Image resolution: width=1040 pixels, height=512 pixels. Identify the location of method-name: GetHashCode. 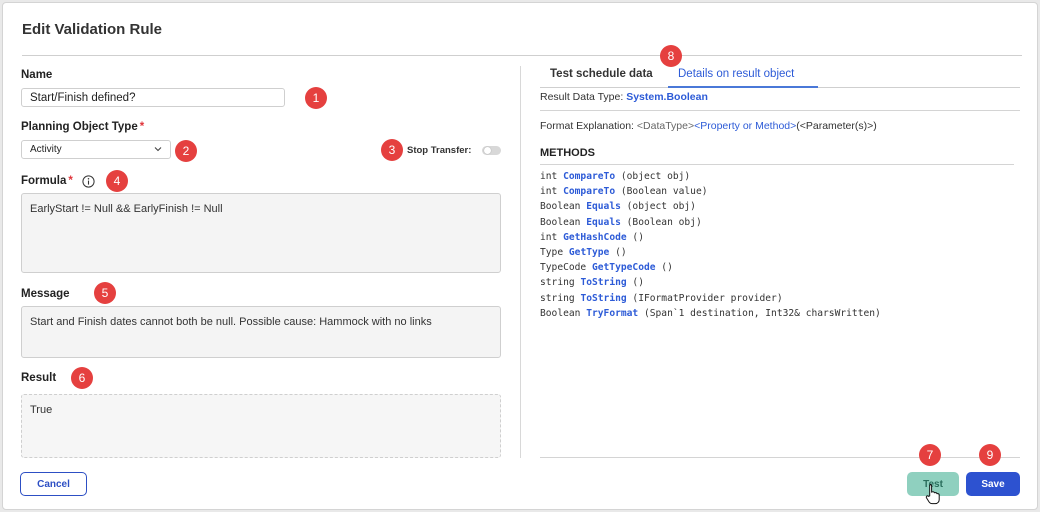
(595, 237).